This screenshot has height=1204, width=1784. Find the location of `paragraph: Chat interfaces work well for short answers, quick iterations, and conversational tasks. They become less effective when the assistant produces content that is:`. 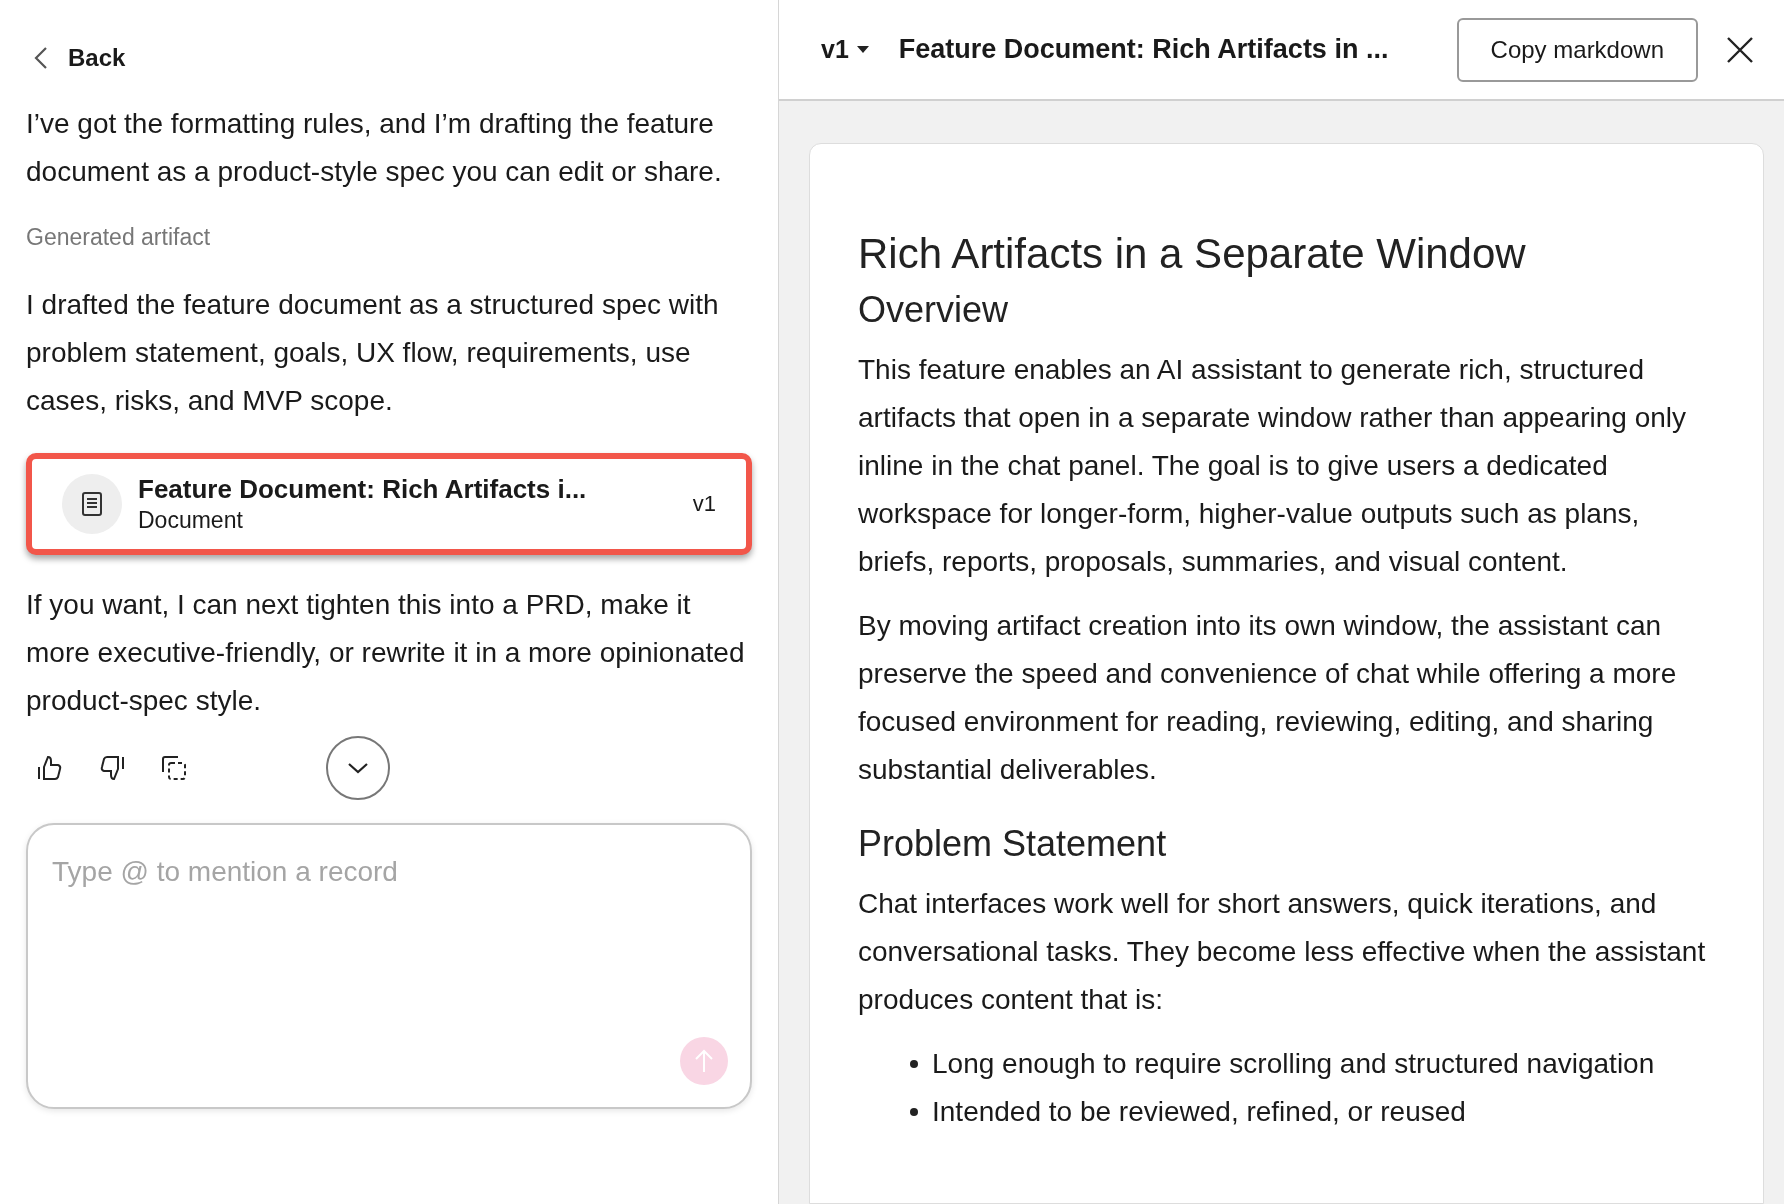

paragraph: Chat interfaces work well for short answers, quick iterations, and conversational tasks. They become less effective when the assistant produces content that is: is located at coordinates (1282, 952).